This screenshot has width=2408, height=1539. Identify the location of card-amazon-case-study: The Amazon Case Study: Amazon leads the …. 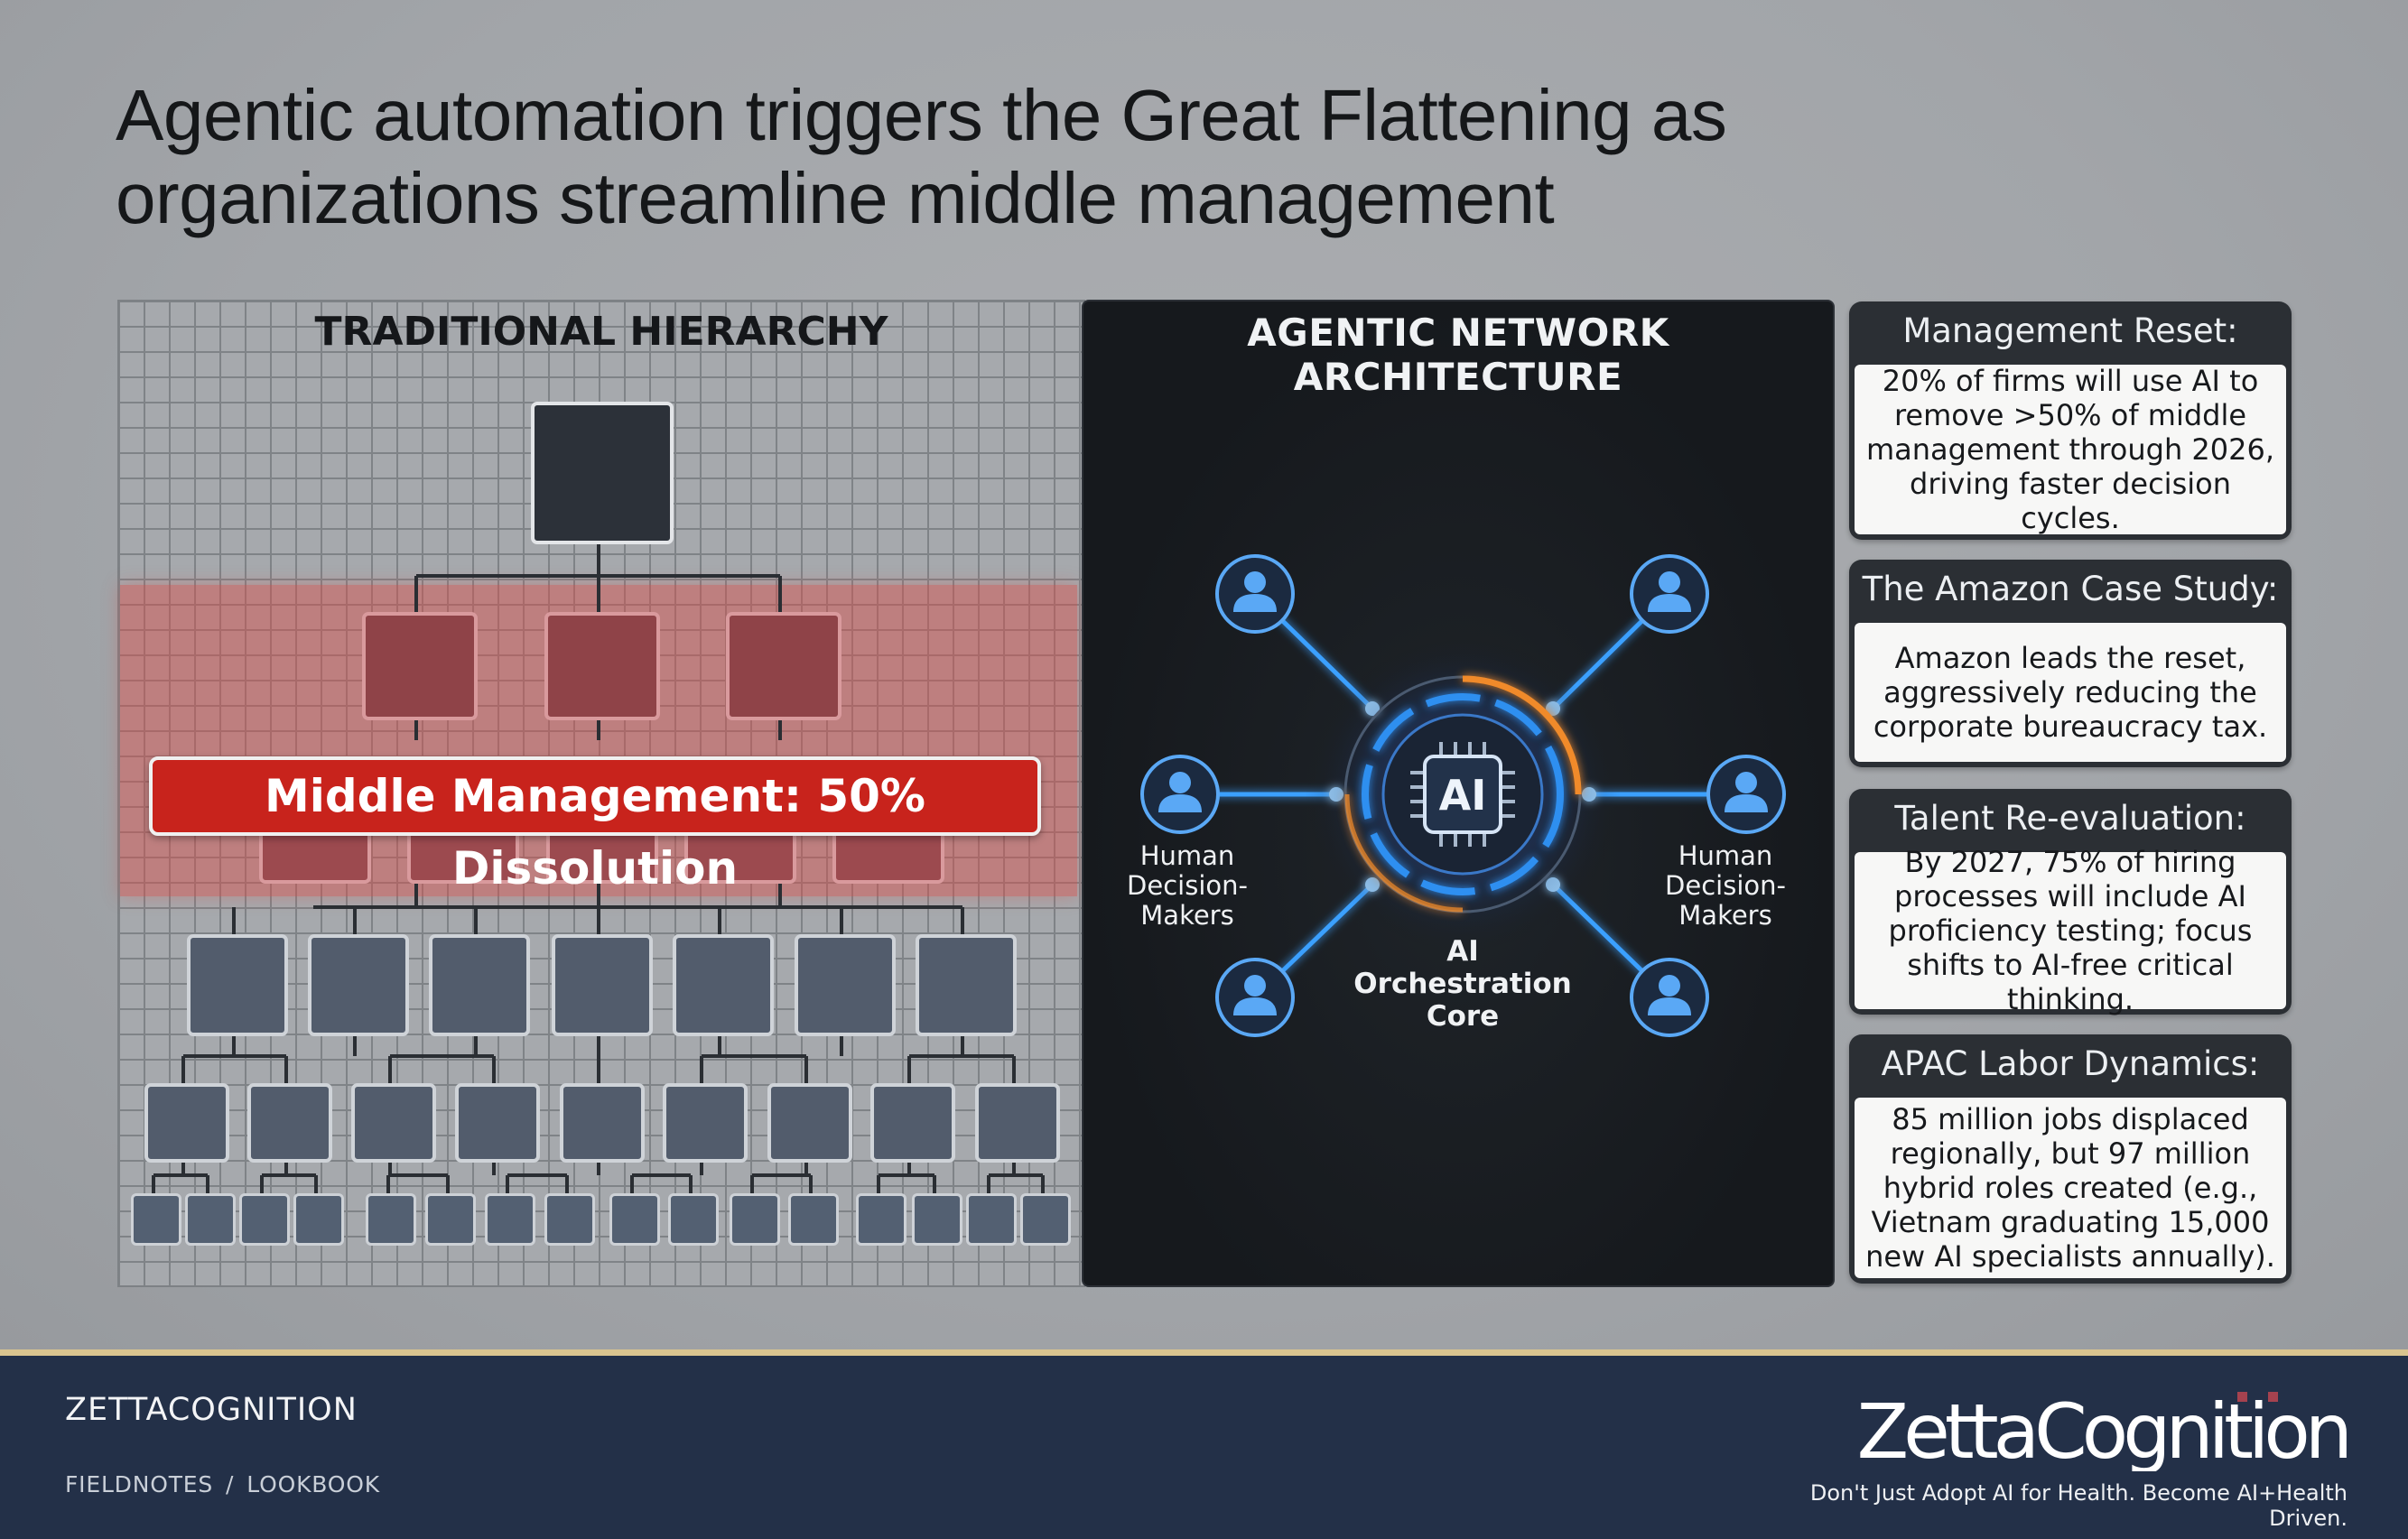
(2070, 663).